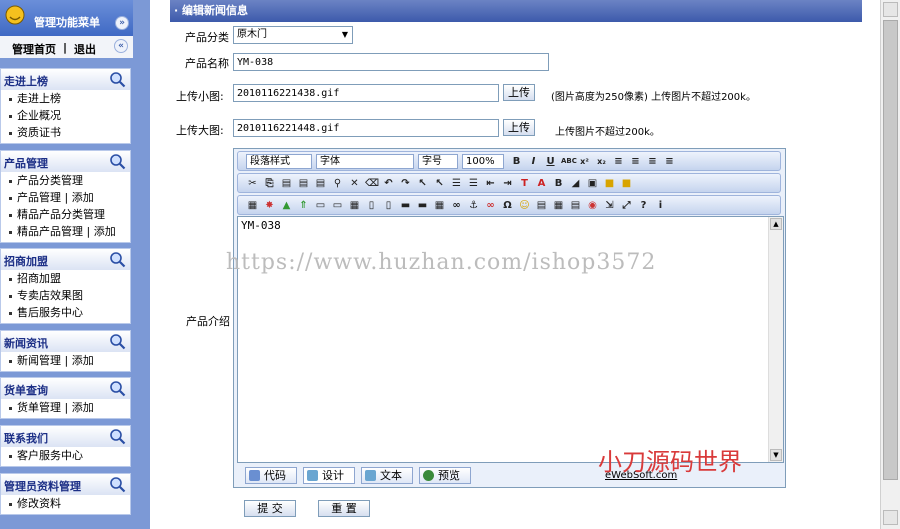  Describe the element at coordinates (252, 183) in the screenshot. I see `cut-icon: ✂` at that location.